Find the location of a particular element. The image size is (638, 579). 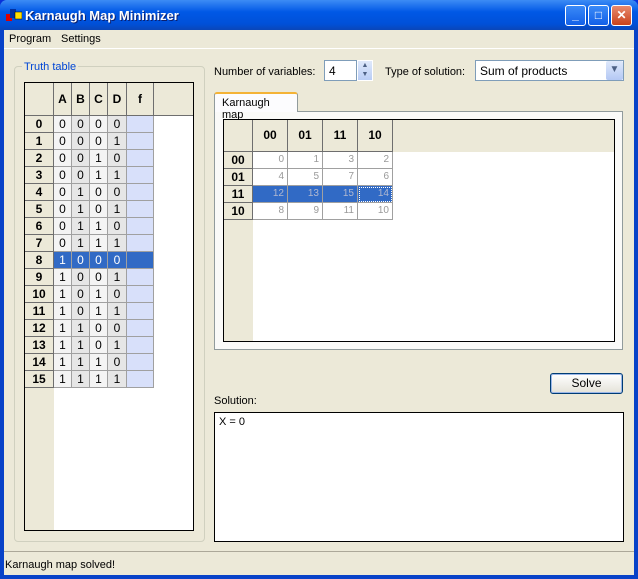

column-header-a: A is located at coordinates (63, 99).